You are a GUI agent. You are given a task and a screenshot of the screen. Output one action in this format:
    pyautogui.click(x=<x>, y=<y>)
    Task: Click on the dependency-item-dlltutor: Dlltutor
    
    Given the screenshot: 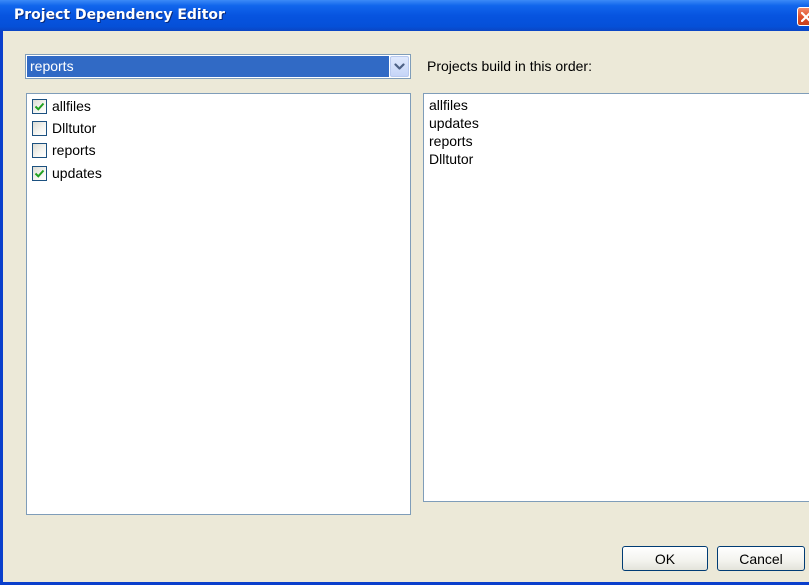 What is the action you would take?
    pyautogui.click(x=64, y=128)
    